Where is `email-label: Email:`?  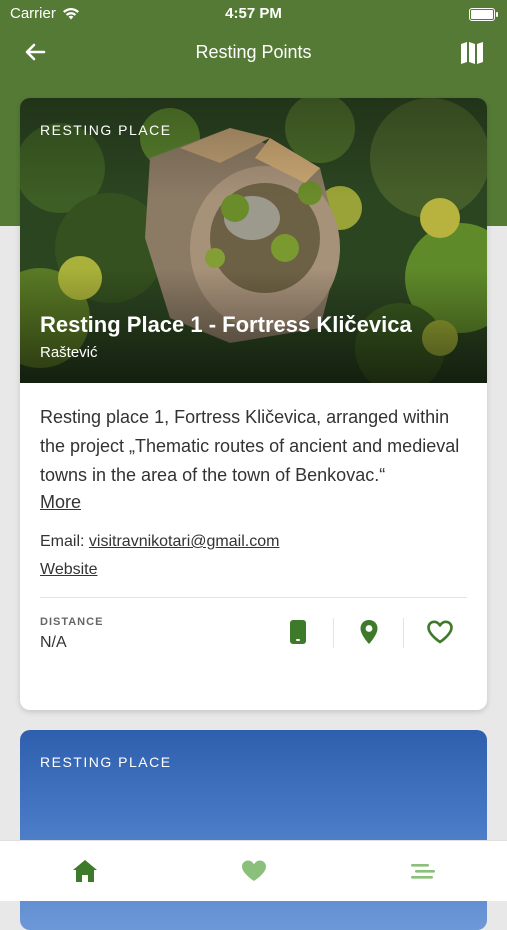
email-label: Email: is located at coordinates (62, 541).